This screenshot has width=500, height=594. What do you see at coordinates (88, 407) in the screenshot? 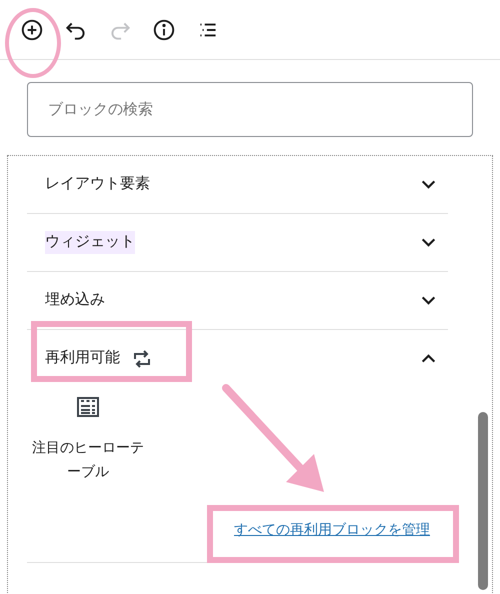
I see `table-icon` at bounding box center [88, 407].